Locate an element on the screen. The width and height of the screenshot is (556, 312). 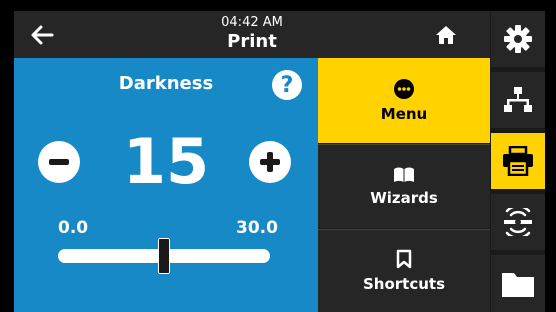
sidebar-item-wireless is located at coordinates (518, 222).